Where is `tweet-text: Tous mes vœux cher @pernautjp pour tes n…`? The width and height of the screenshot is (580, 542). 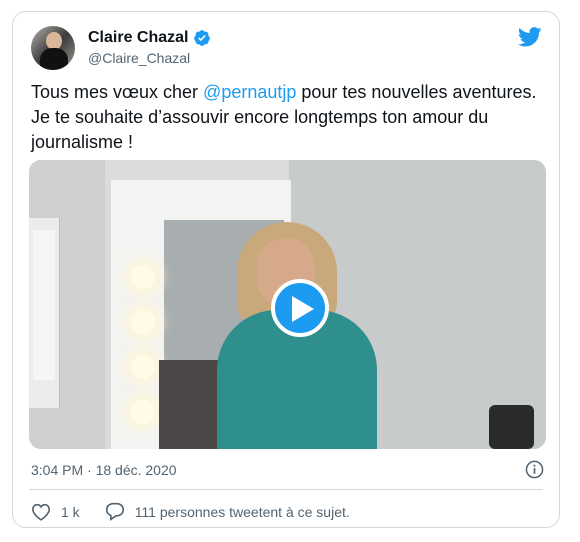 tweet-text: Tous mes vœux cher @pernautjp pour tes n… is located at coordinates (288, 117).